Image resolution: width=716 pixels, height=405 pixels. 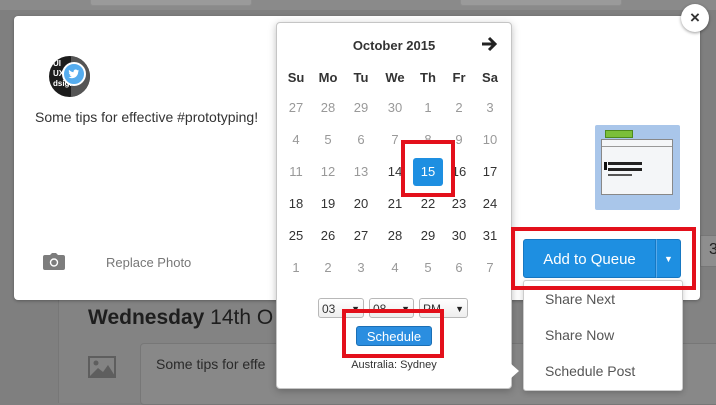 I want to click on background-right-number: 3, so click(x=712, y=249).